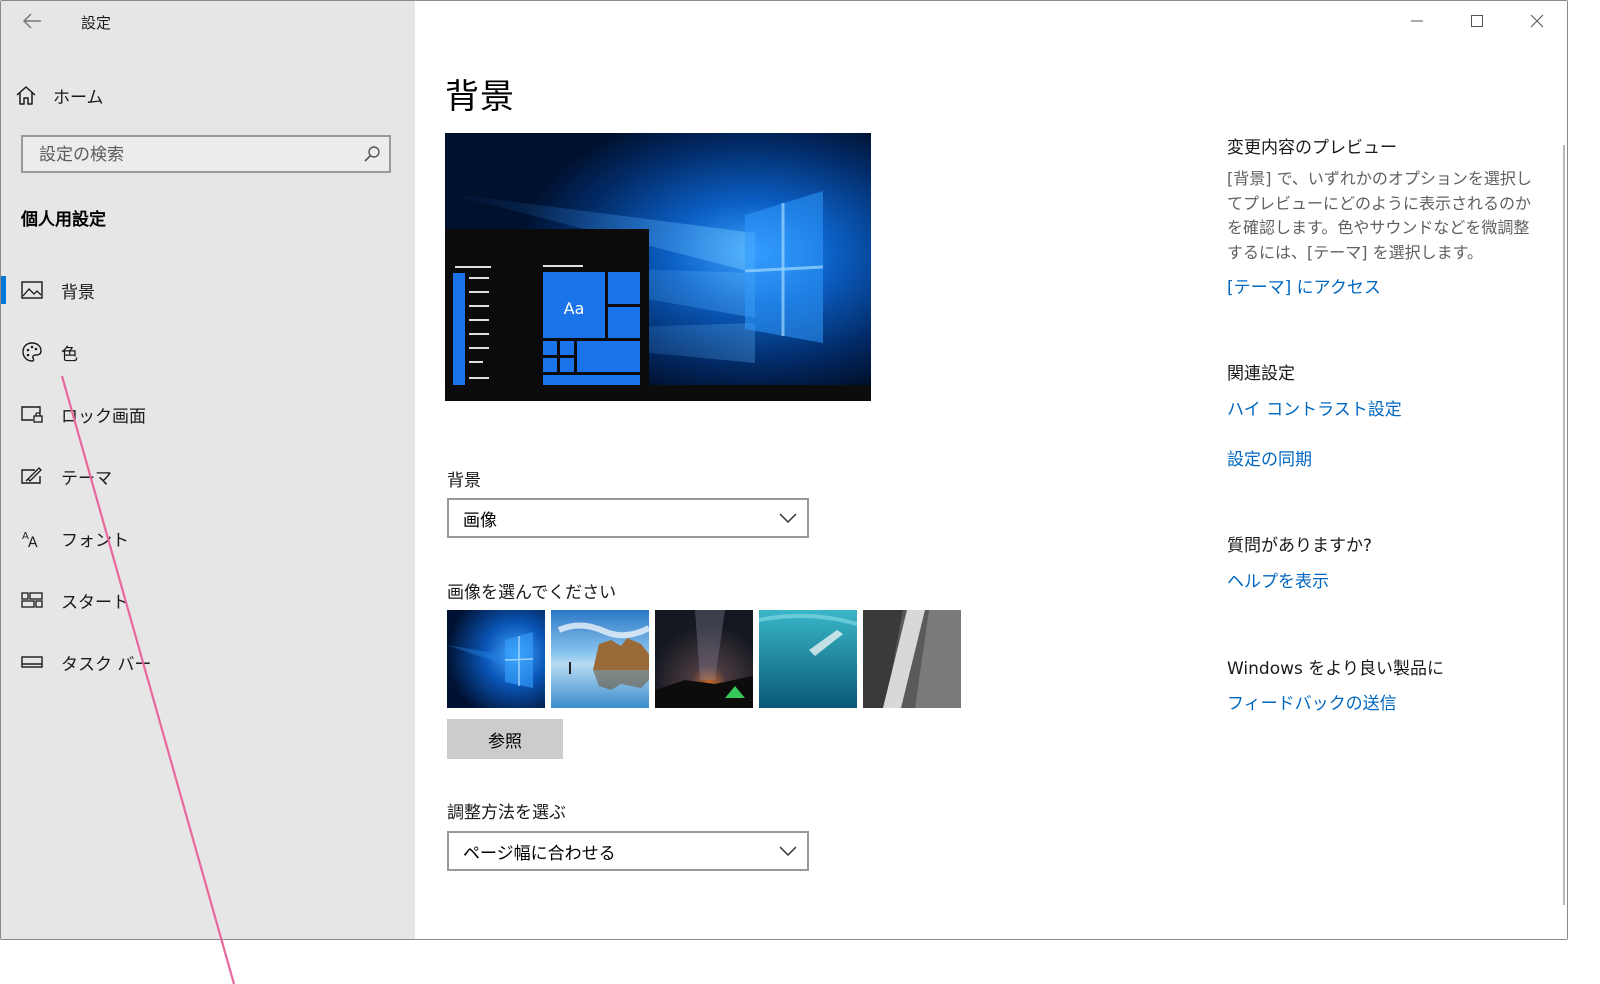 The width and height of the screenshot is (1600, 984). I want to click on svg-text: A, so click(33, 541).